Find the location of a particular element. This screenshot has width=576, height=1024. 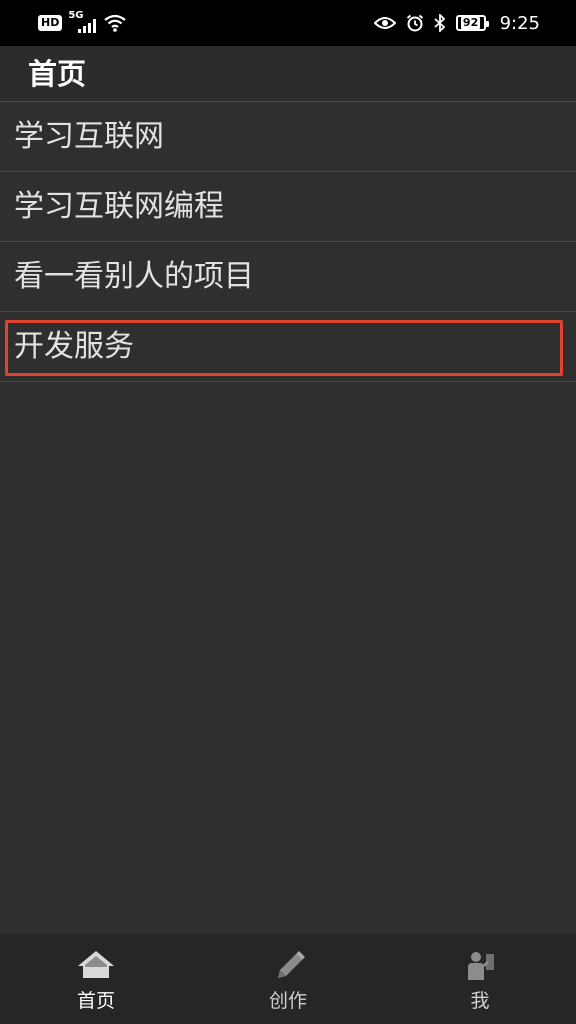

menu-item-view-projects: 看一看别人的项目 is located at coordinates (288, 277).